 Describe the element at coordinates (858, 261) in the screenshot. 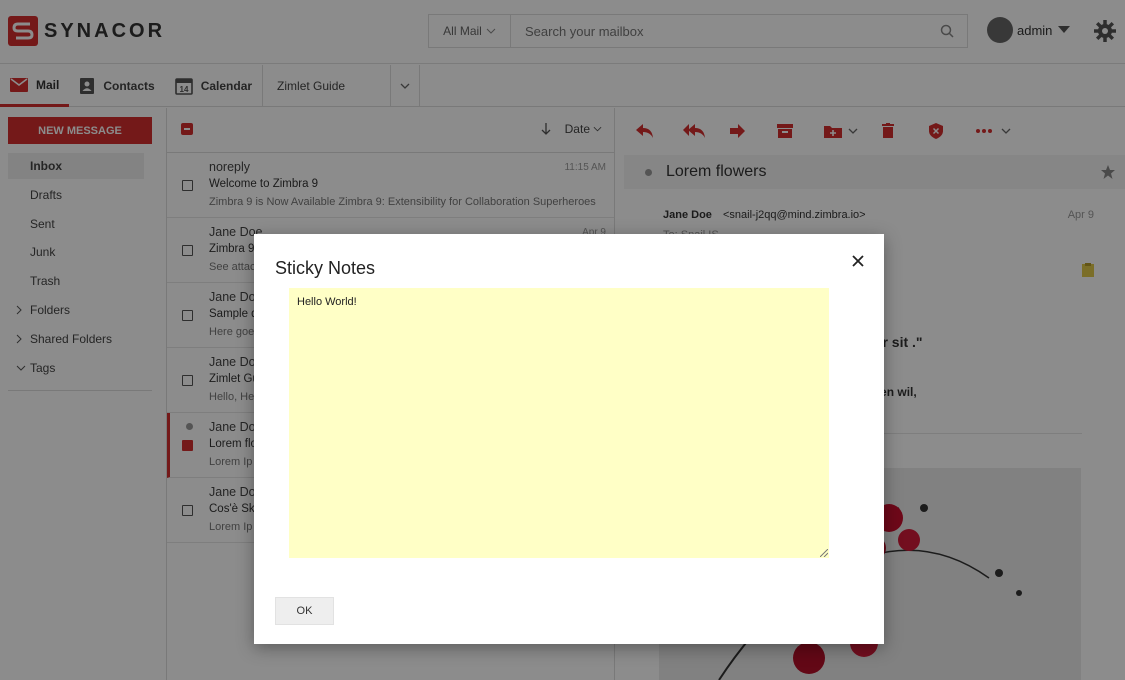

I see `close-icon` at that location.